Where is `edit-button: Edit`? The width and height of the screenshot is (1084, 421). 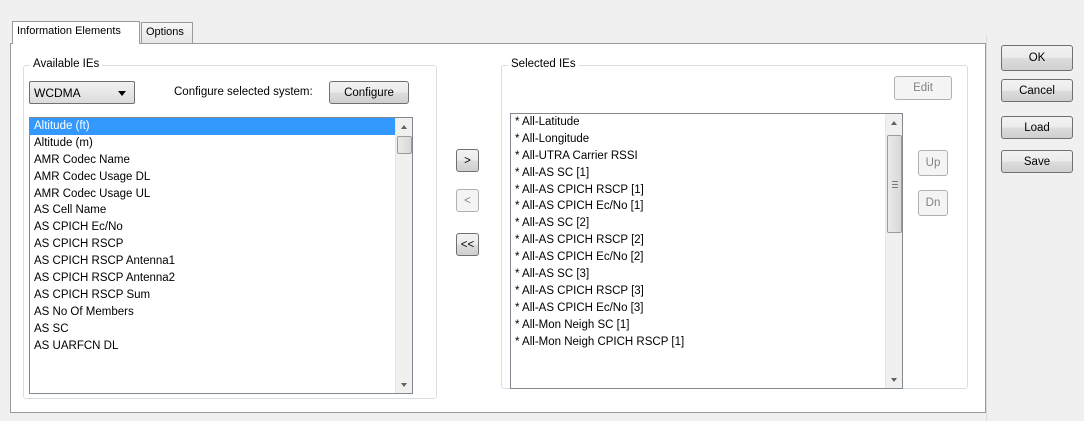
edit-button: Edit is located at coordinates (923, 88).